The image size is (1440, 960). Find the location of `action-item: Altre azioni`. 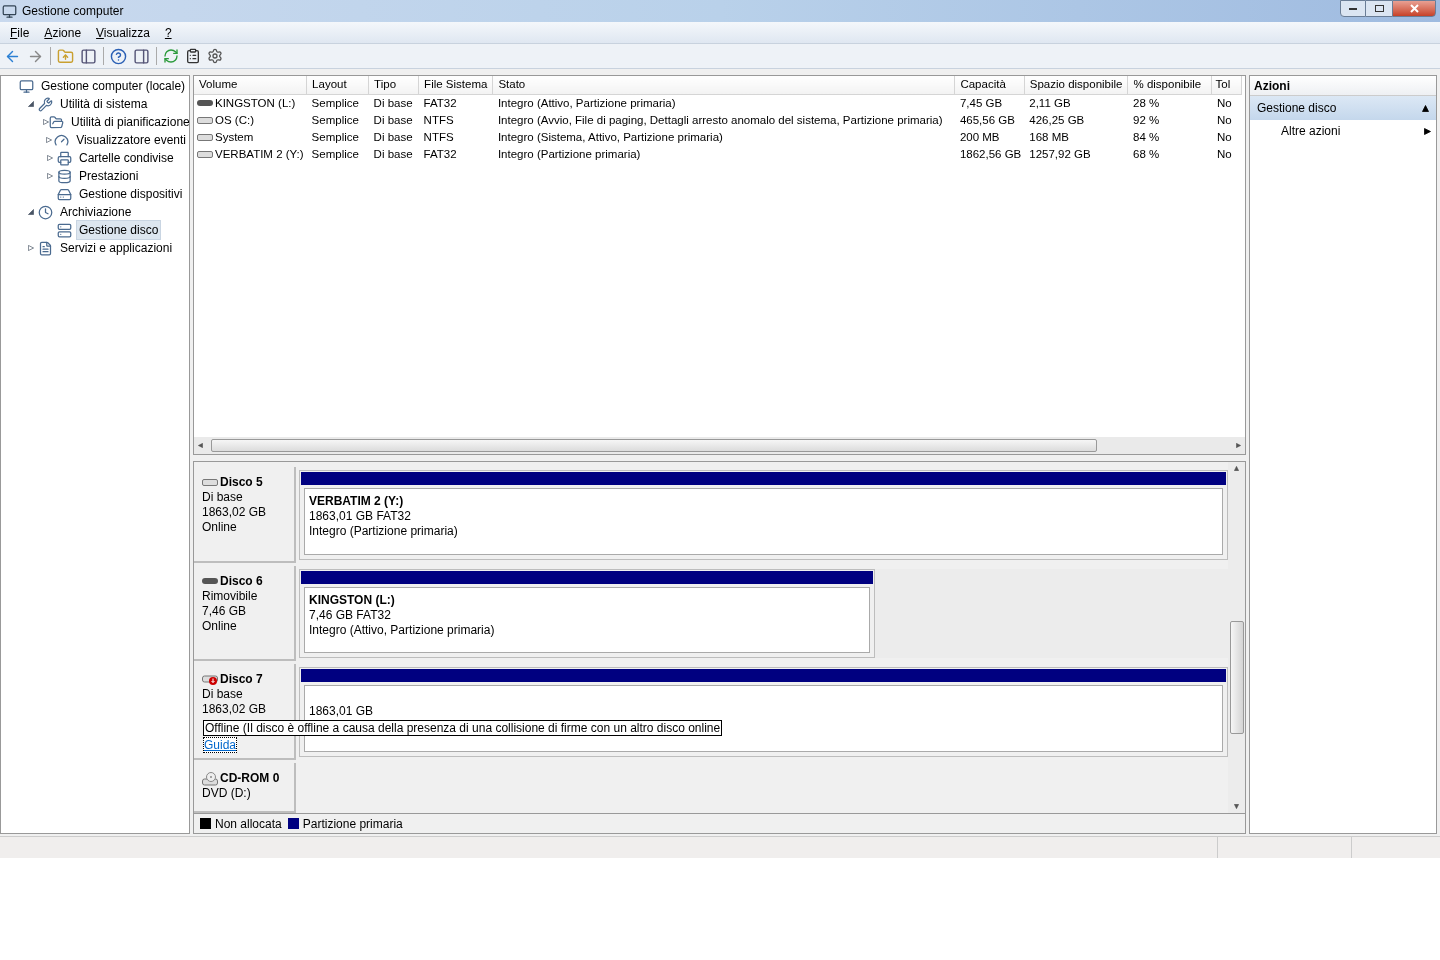

action-item: Altre azioni is located at coordinates (1343, 131).